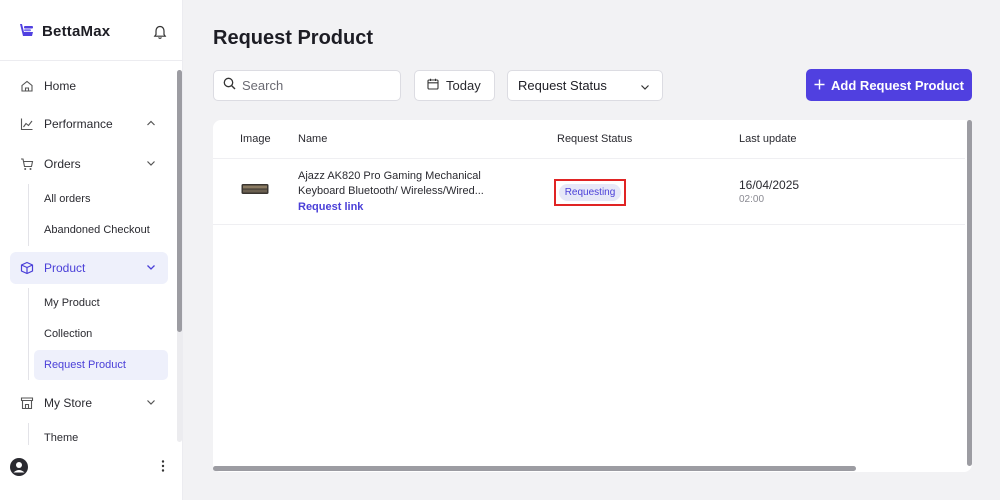 The image size is (1000, 500). I want to click on sidebar-divider, so click(91, 60).